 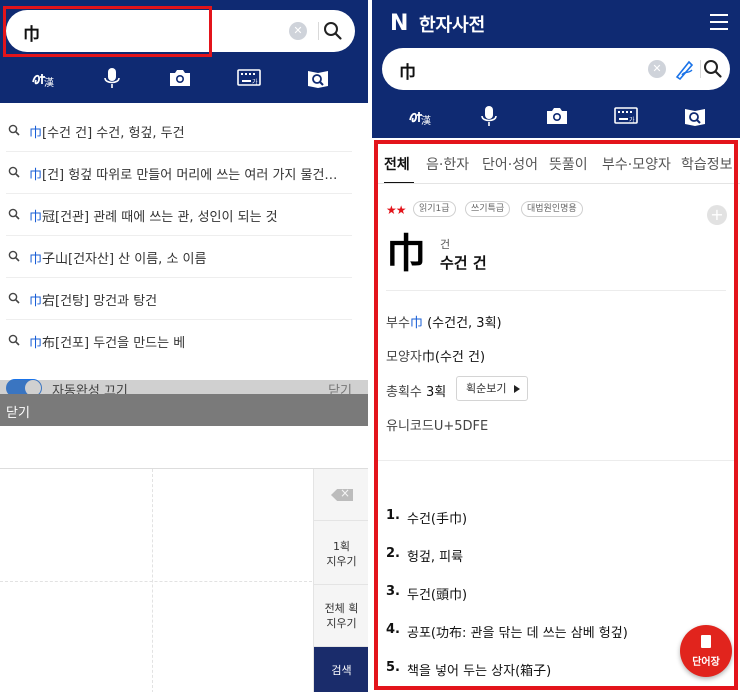 I want to click on handwriting-pen-icon, so click(x=685, y=69).